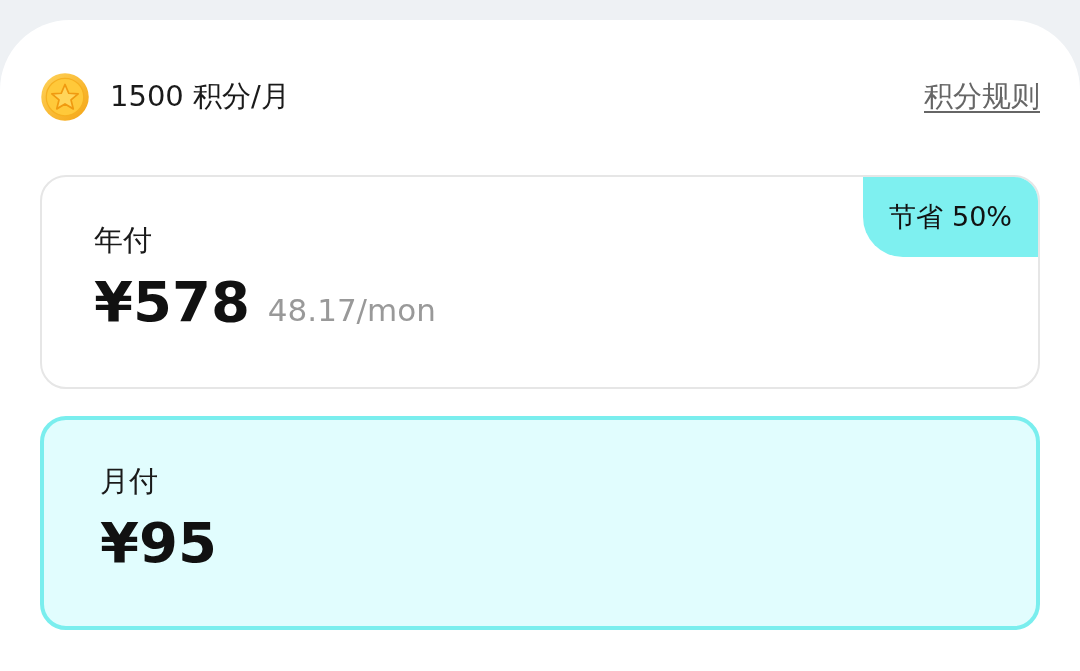 The height and width of the screenshot is (671, 1080). What do you see at coordinates (129, 481) in the screenshot?
I see `plan-name: 月付` at bounding box center [129, 481].